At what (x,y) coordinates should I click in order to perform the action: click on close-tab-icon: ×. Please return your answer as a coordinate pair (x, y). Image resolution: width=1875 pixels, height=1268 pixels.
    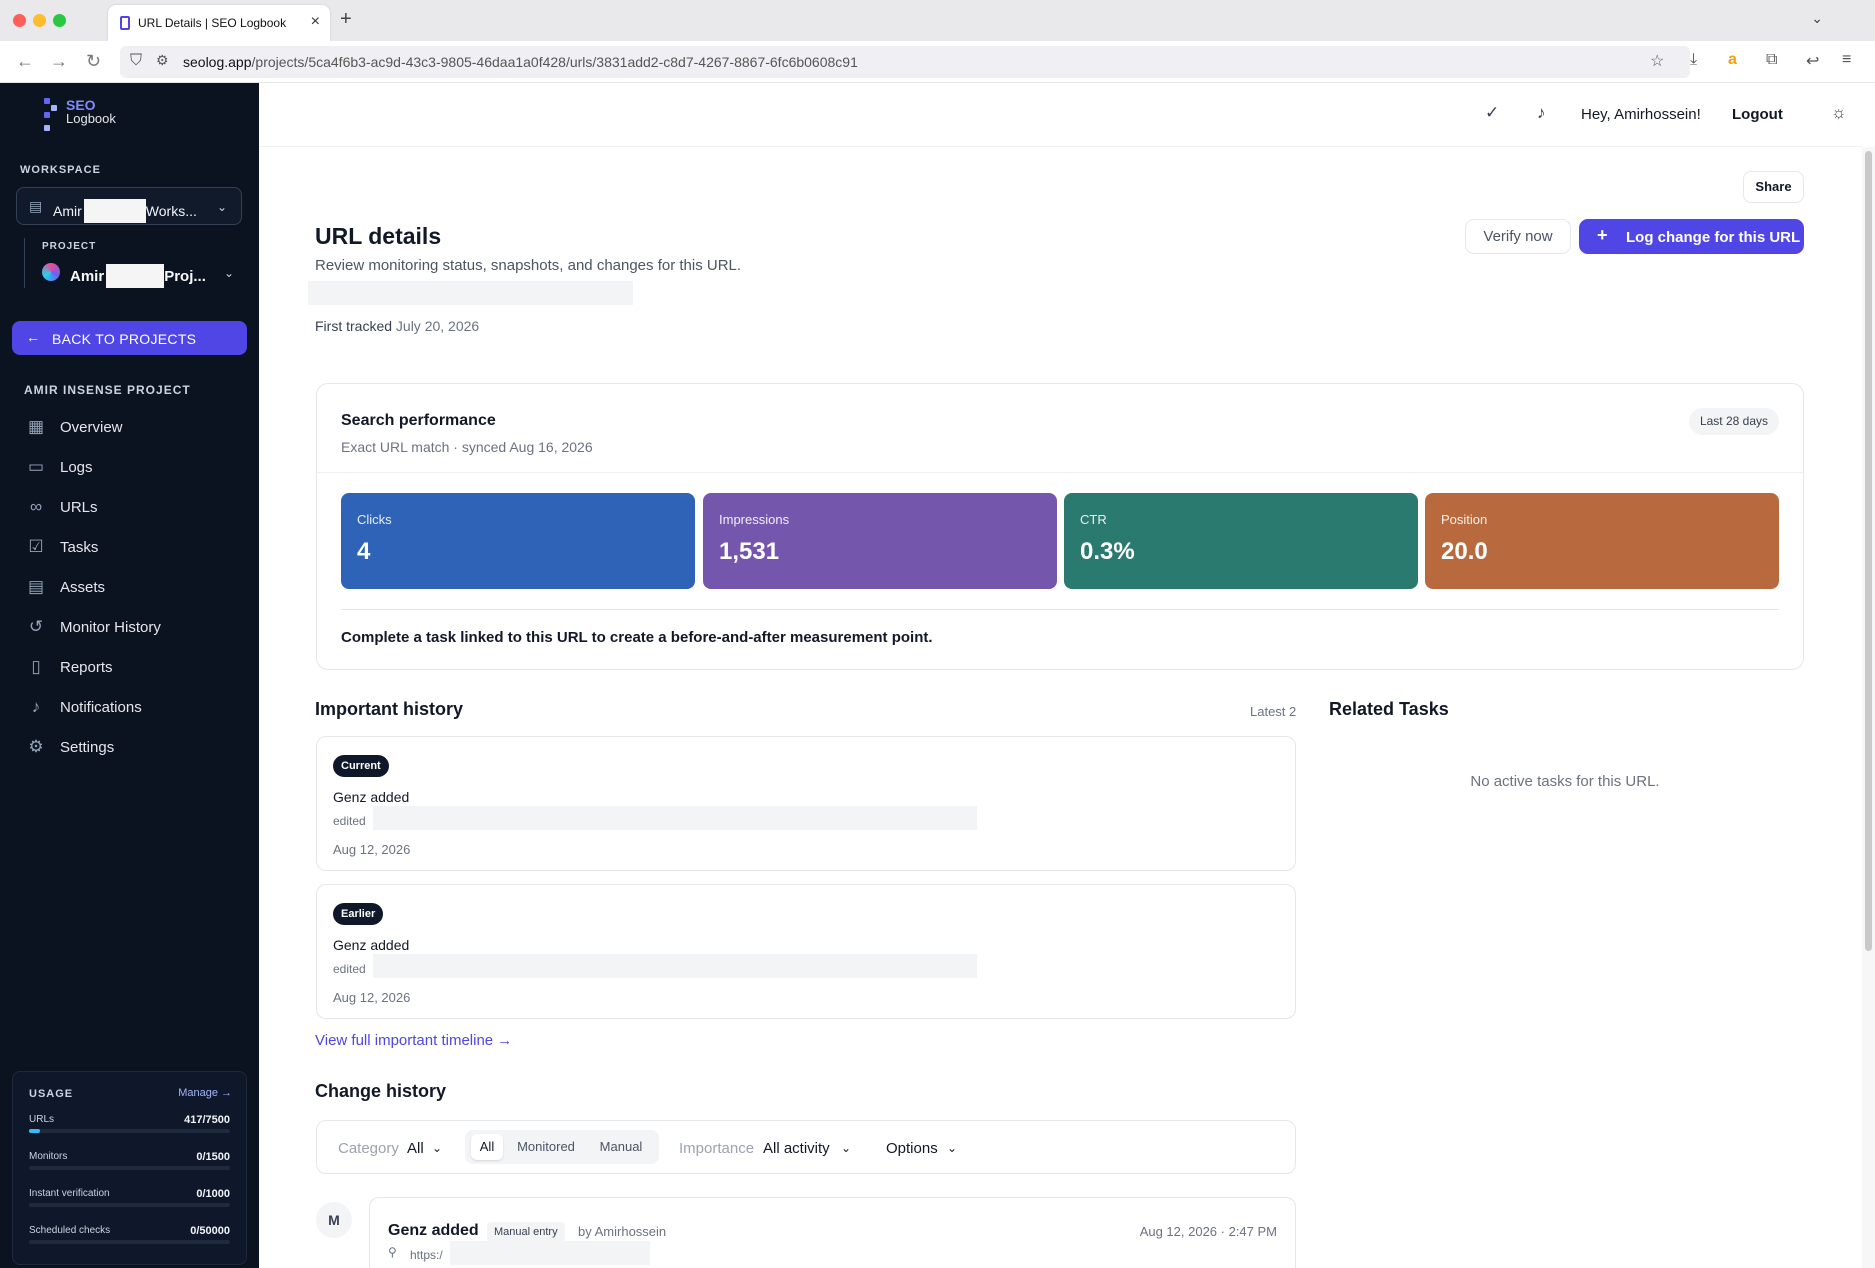
    Looking at the image, I should click on (315, 22).